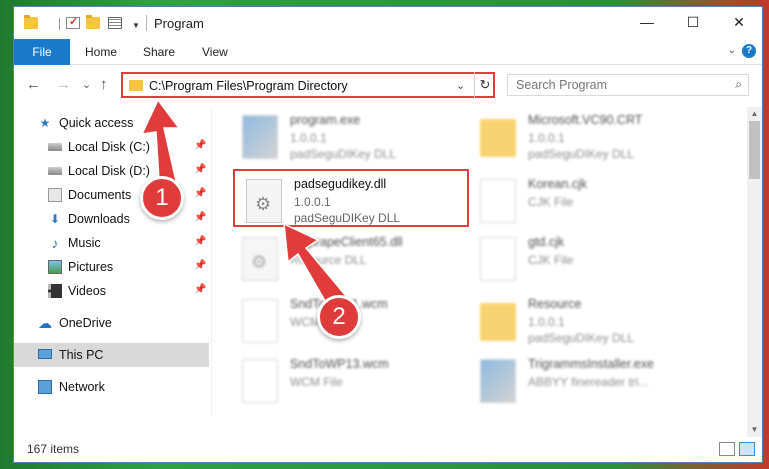 This screenshot has width=769, height=469. What do you see at coordinates (357, 383) in the screenshot?
I see `file-item: SndToWP13.wcm WCM File` at bounding box center [357, 383].